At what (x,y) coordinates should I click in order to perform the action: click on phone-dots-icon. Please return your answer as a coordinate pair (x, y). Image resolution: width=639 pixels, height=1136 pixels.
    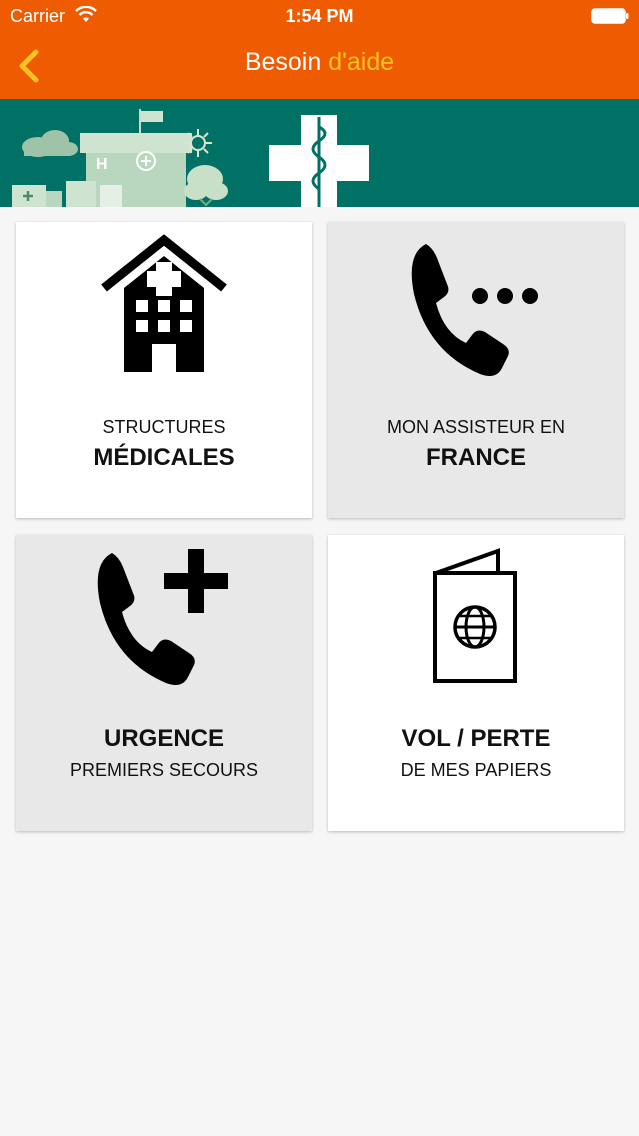
    Looking at the image, I should click on (474, 310).